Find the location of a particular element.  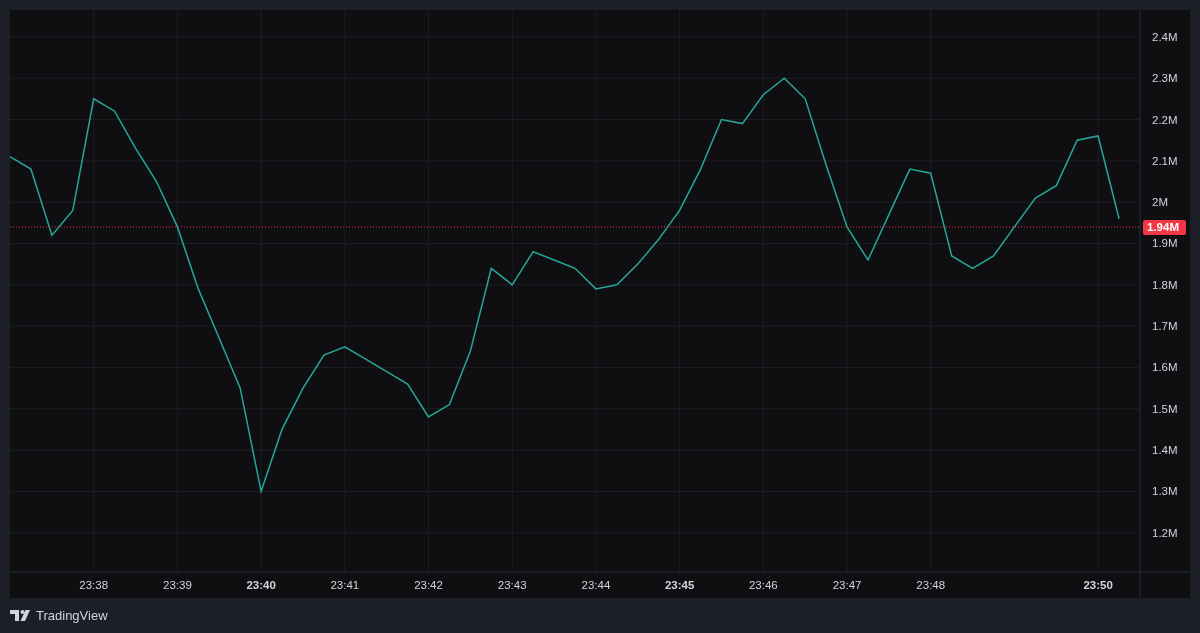

brand-name: TradingView is located at coordinates (72, 615).